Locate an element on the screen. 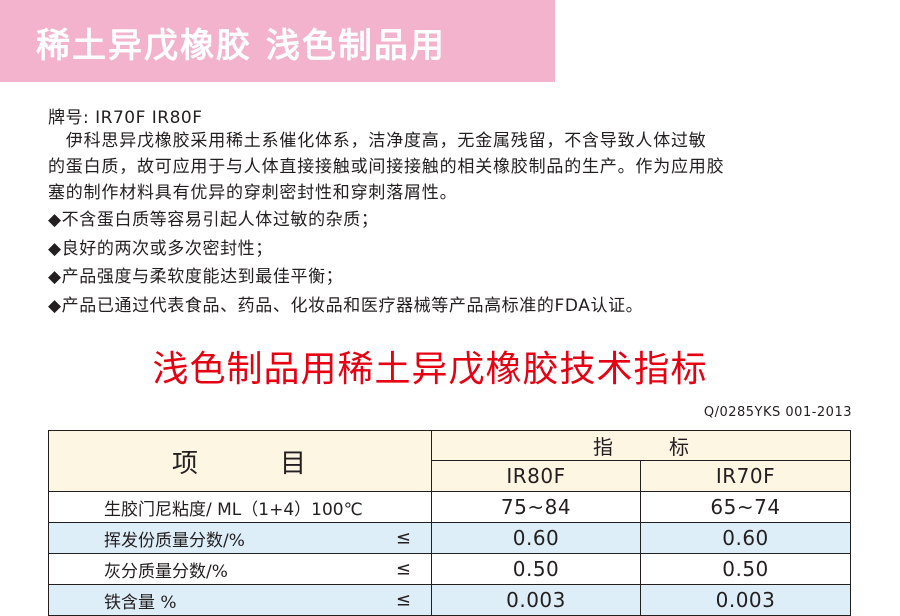 This screenshot has height=616, width=900. description-line: 伊科思异戊橡胶采用稀土系催化体系，洁净度高，无金属残留，不含导致人体过敏 is located at coordinates (377, 141).